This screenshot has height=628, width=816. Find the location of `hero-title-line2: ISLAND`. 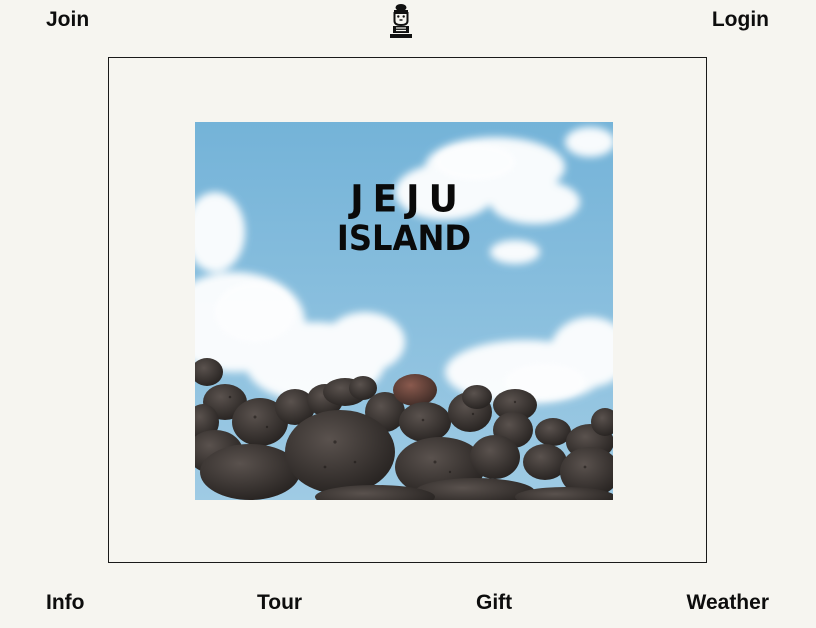

hero-title-line2: ISLAND is located at coordinates (404, 239).